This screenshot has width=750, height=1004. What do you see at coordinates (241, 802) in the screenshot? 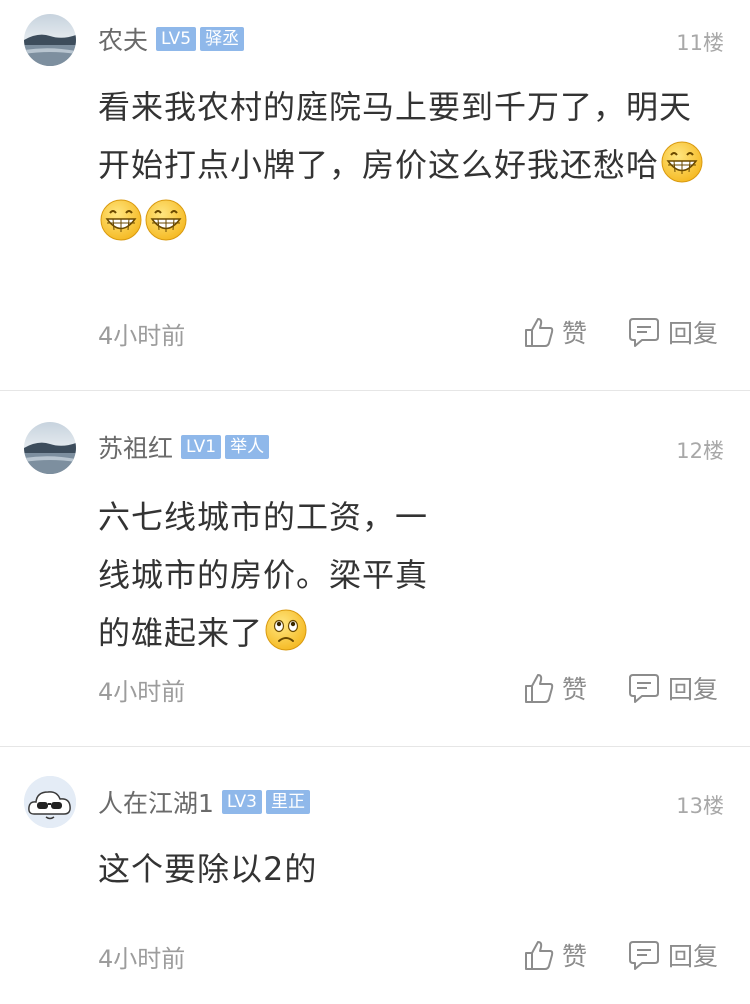
I see `level-badge: LV3` at bounding box center [241, 802].